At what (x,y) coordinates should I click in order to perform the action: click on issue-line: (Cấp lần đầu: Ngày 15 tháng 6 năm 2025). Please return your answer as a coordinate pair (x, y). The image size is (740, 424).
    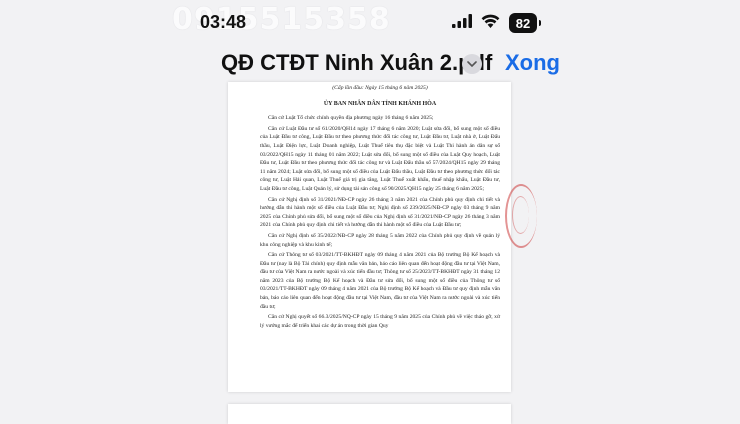
    Looking at the image, I should click on (380, 88).